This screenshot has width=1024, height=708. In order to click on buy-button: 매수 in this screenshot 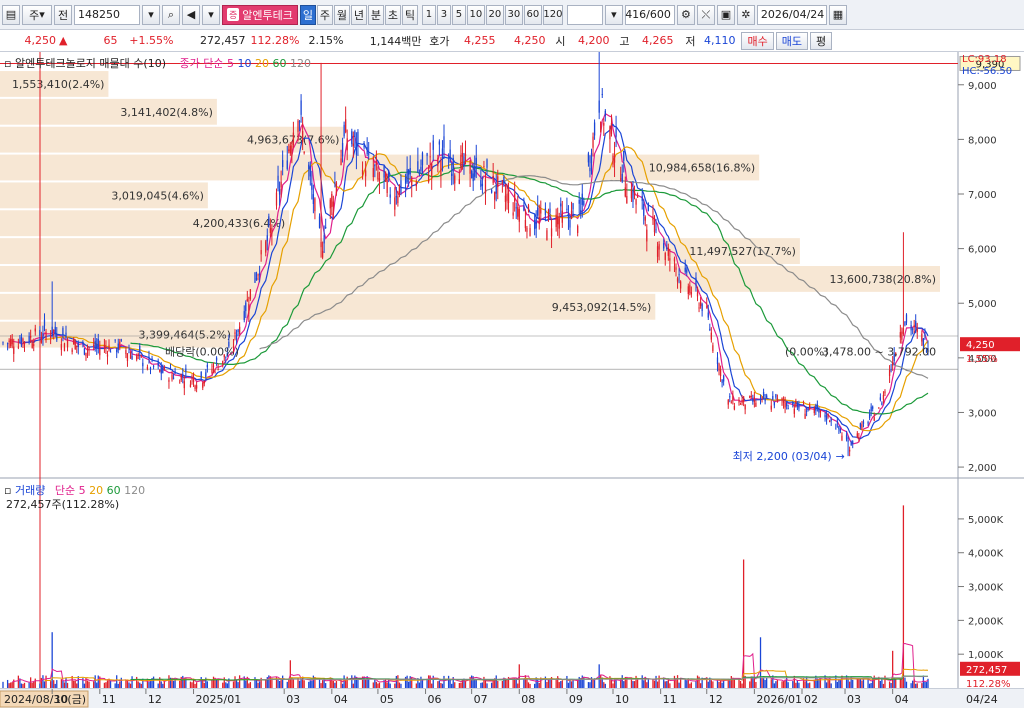, I will do `click(757, 40)`.